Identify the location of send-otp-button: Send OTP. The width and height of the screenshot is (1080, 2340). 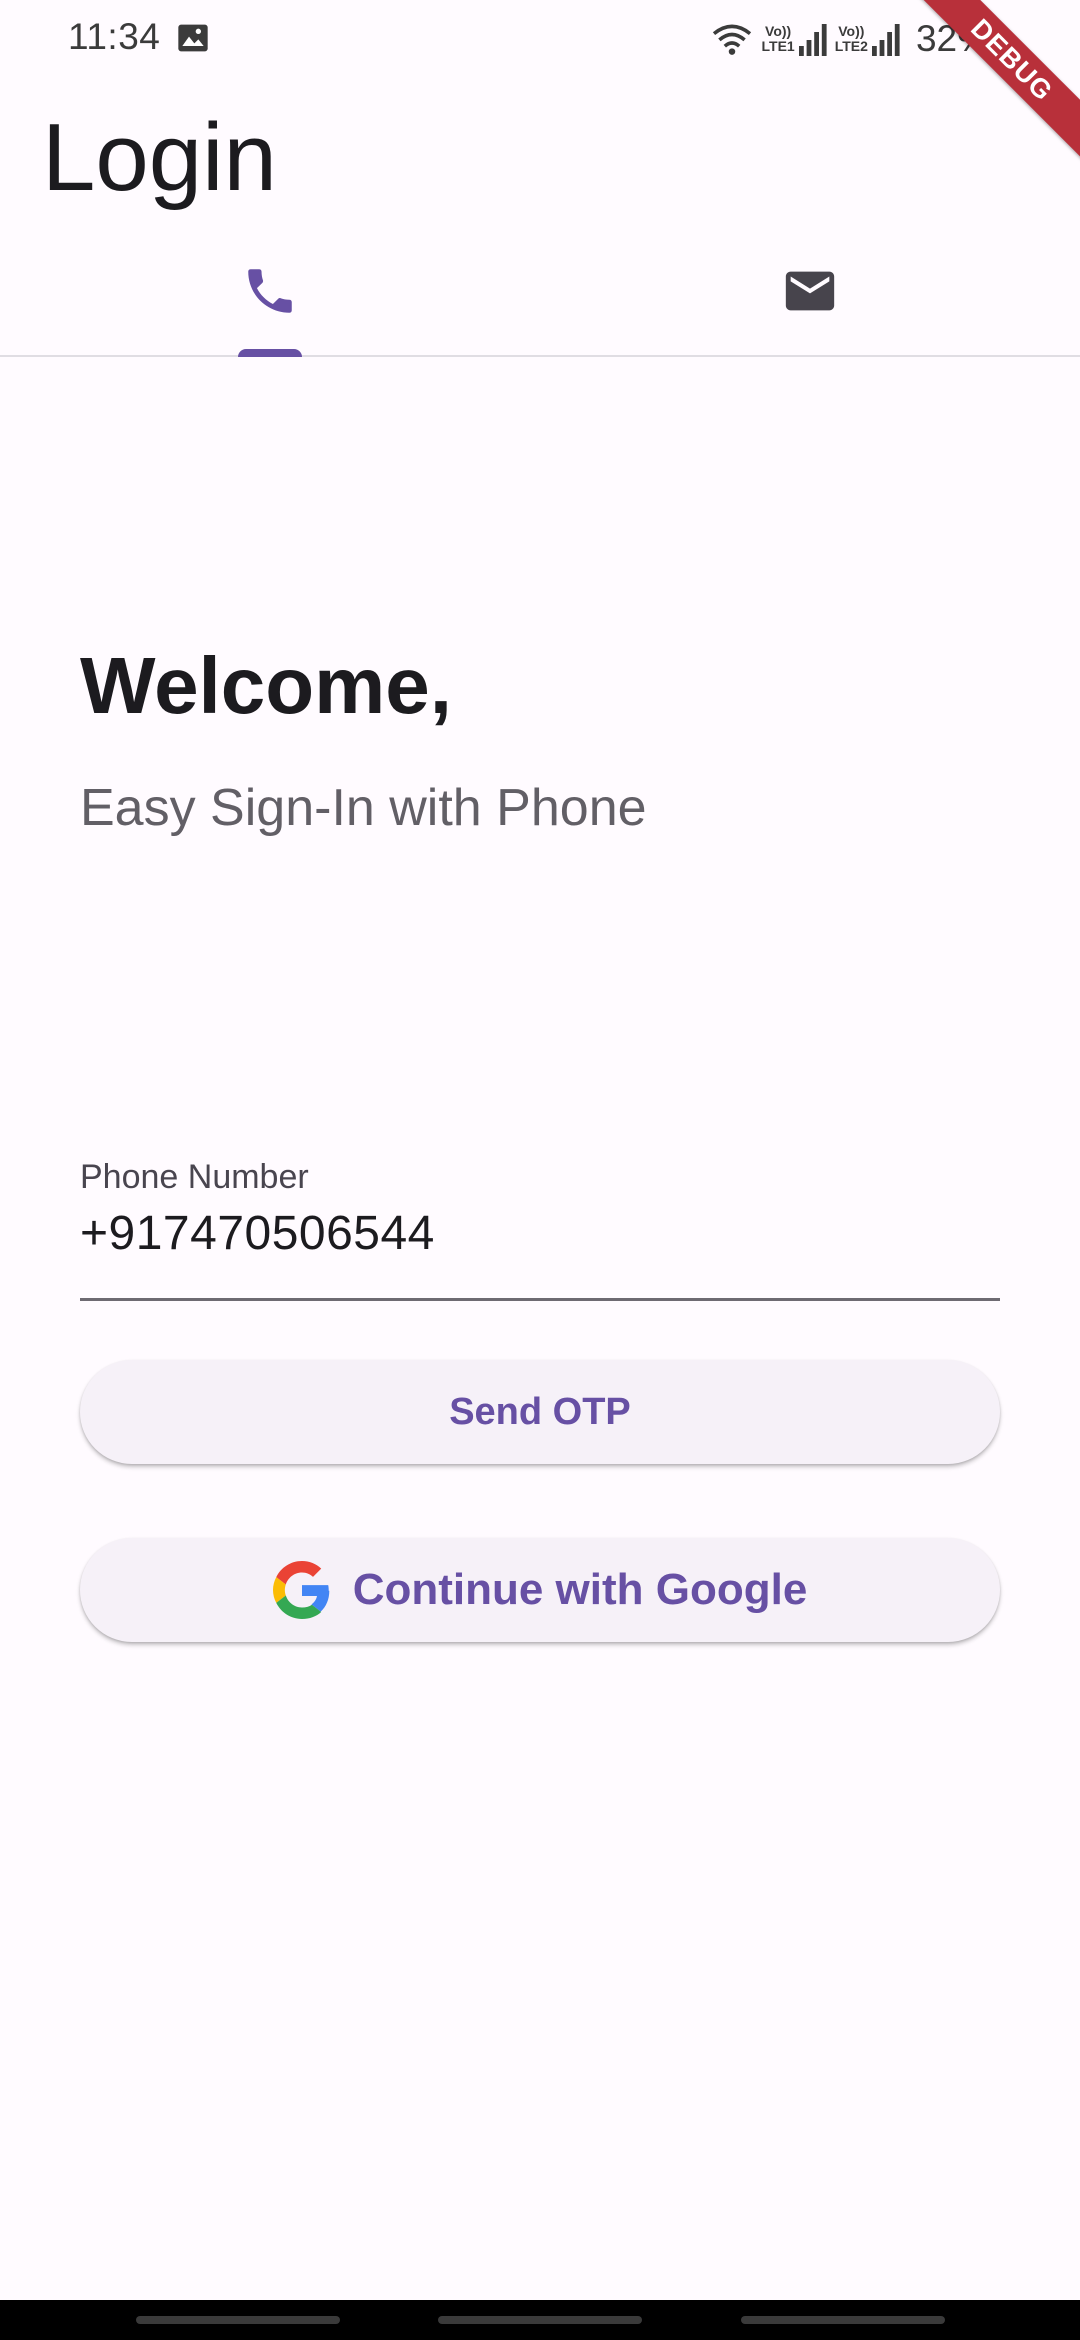
(540, 1412).